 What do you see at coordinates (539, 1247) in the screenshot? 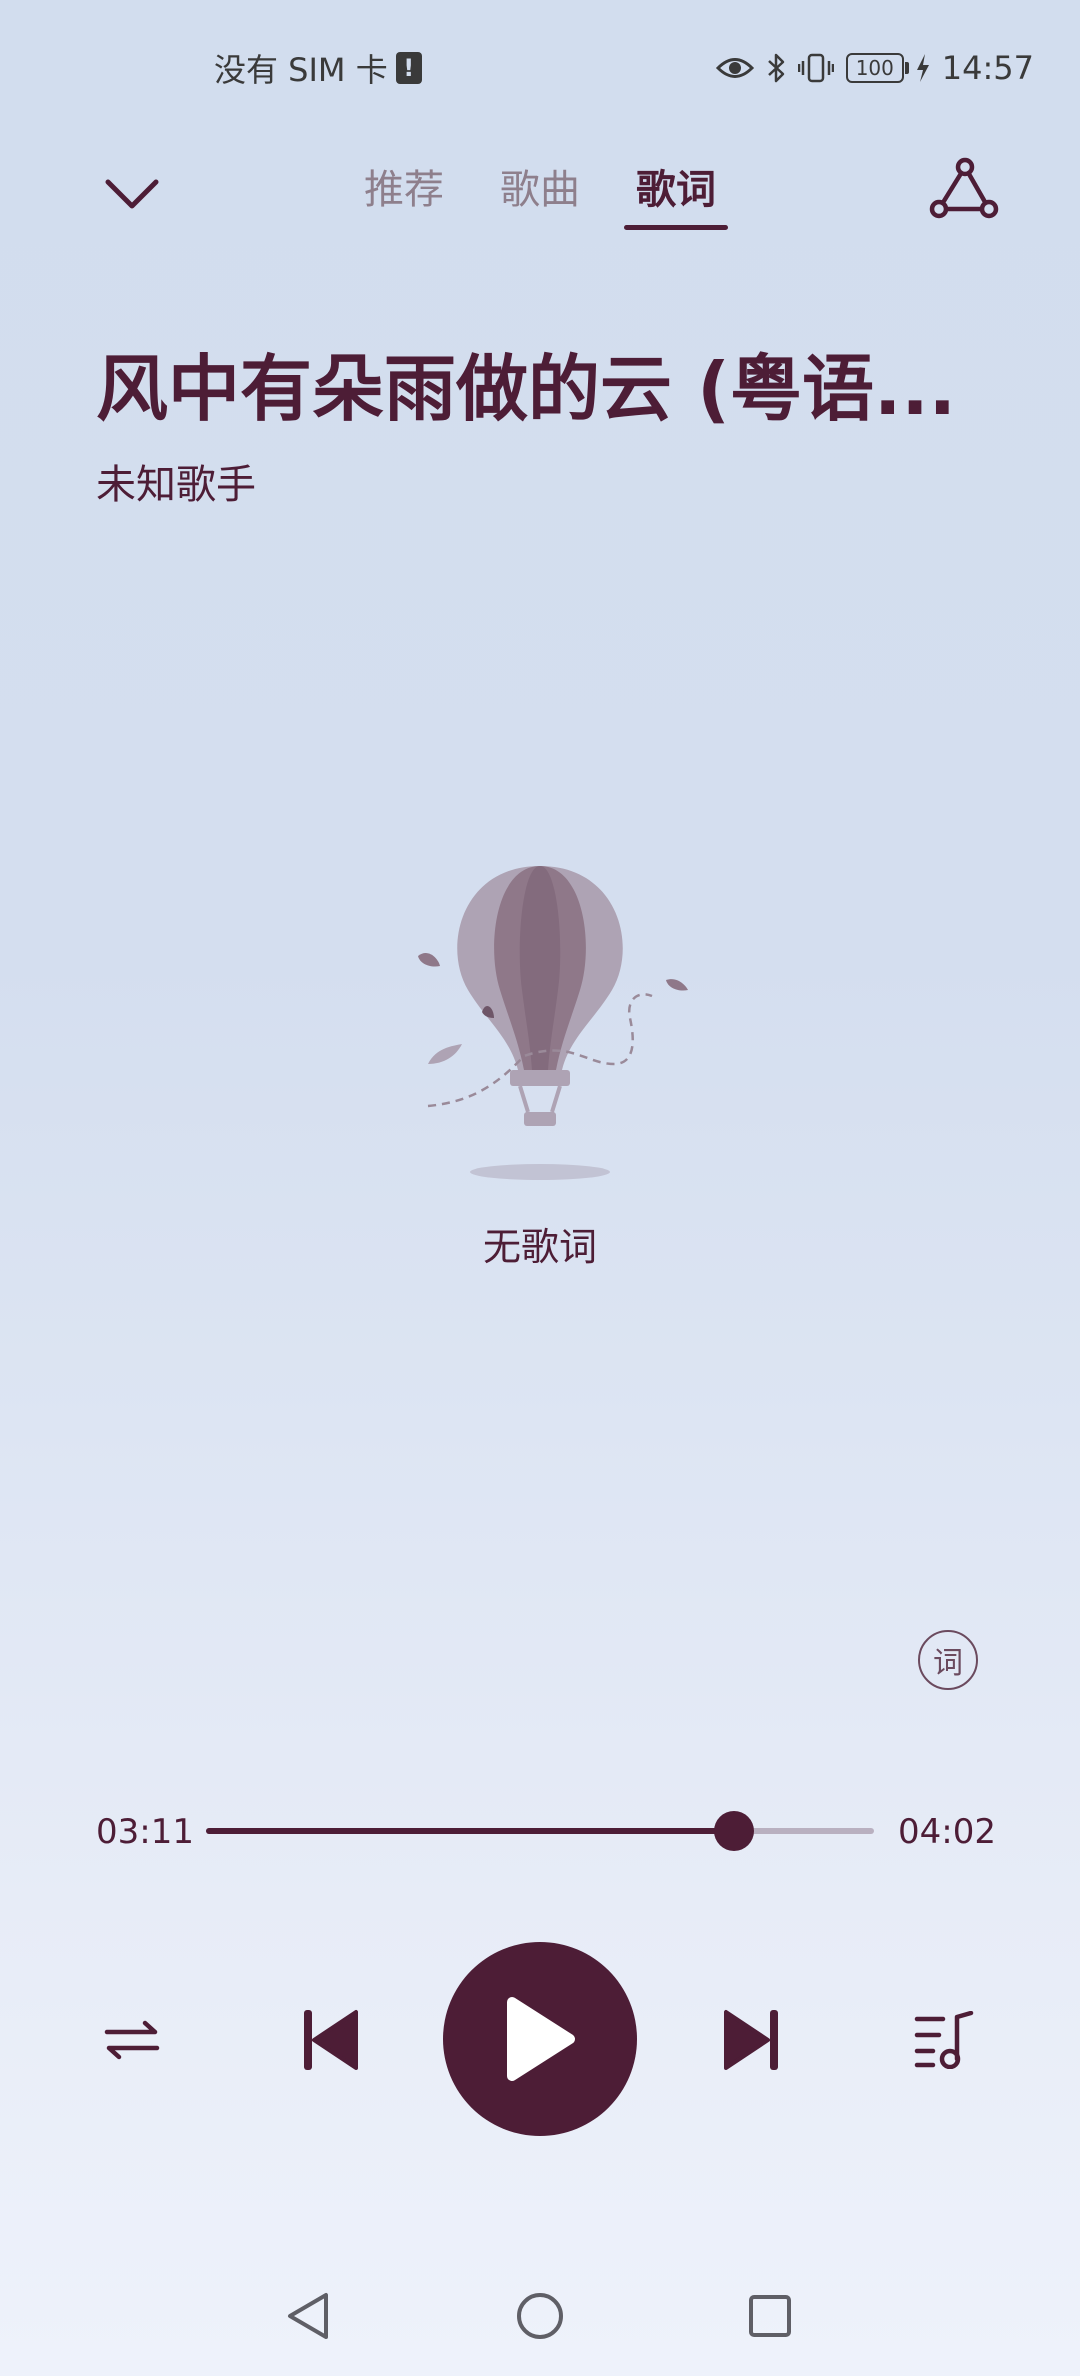
I see `no-lyrics-message: 无歌词` at bounding box center [539, 1247].